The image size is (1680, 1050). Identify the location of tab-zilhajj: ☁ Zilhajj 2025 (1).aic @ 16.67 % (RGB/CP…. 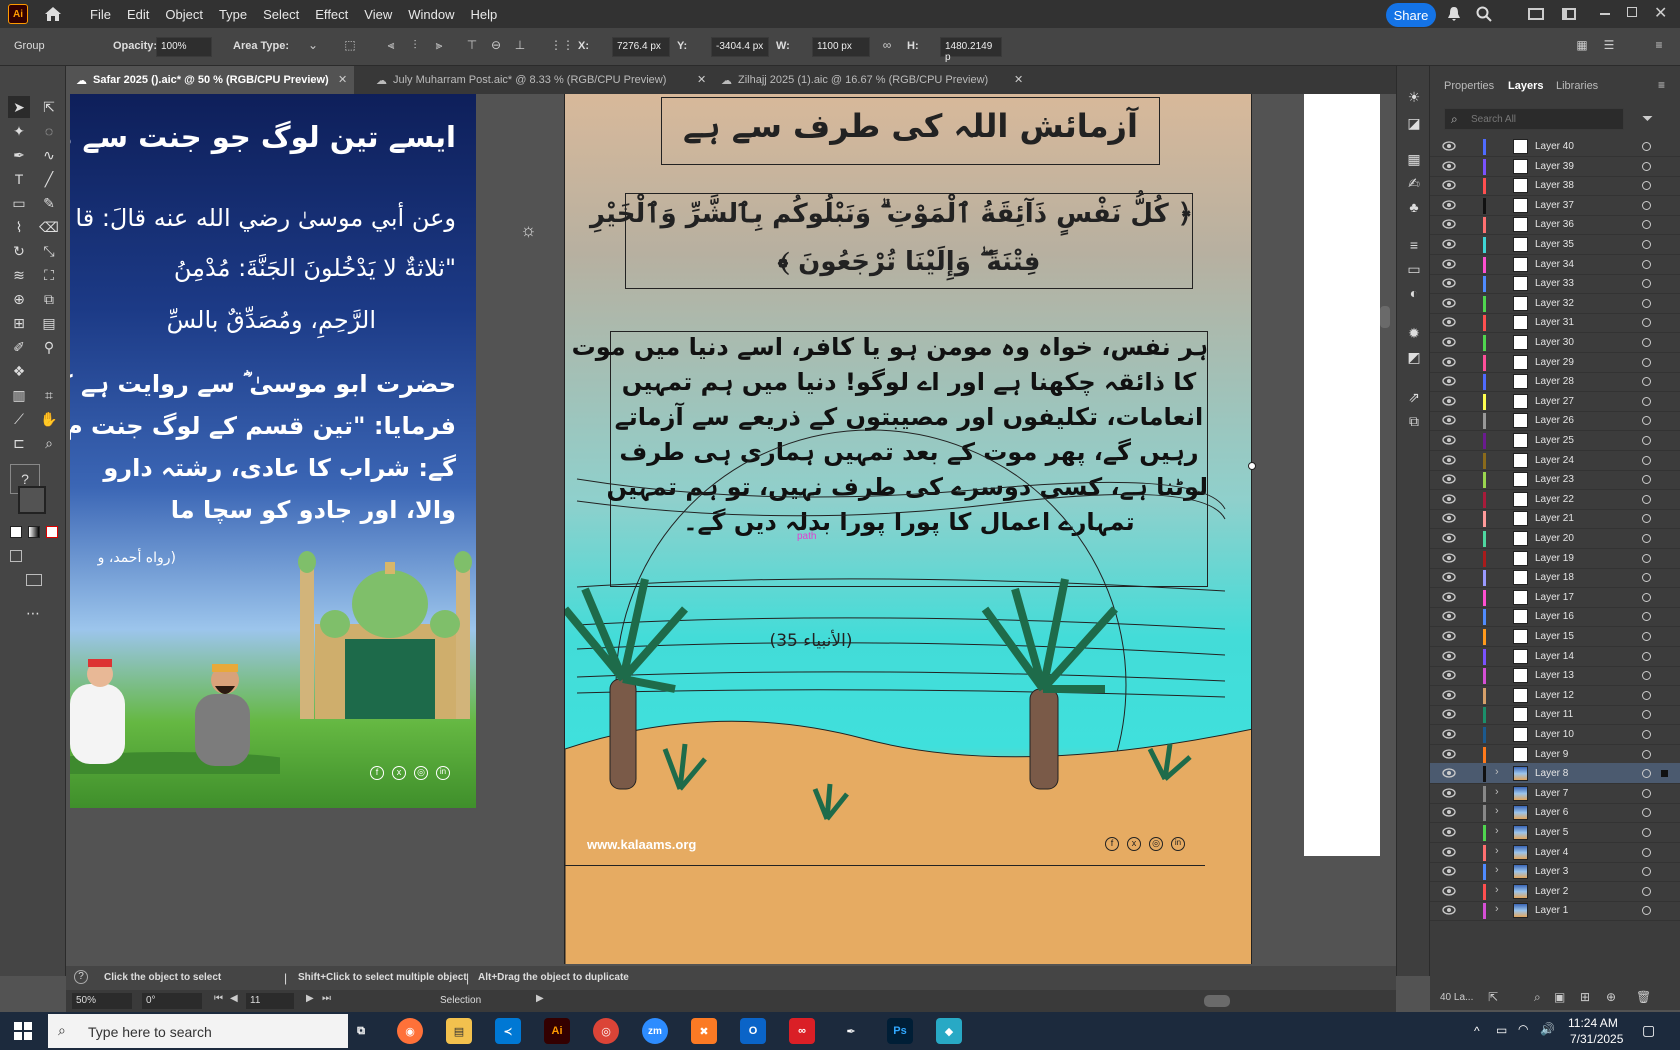
(863, 80).